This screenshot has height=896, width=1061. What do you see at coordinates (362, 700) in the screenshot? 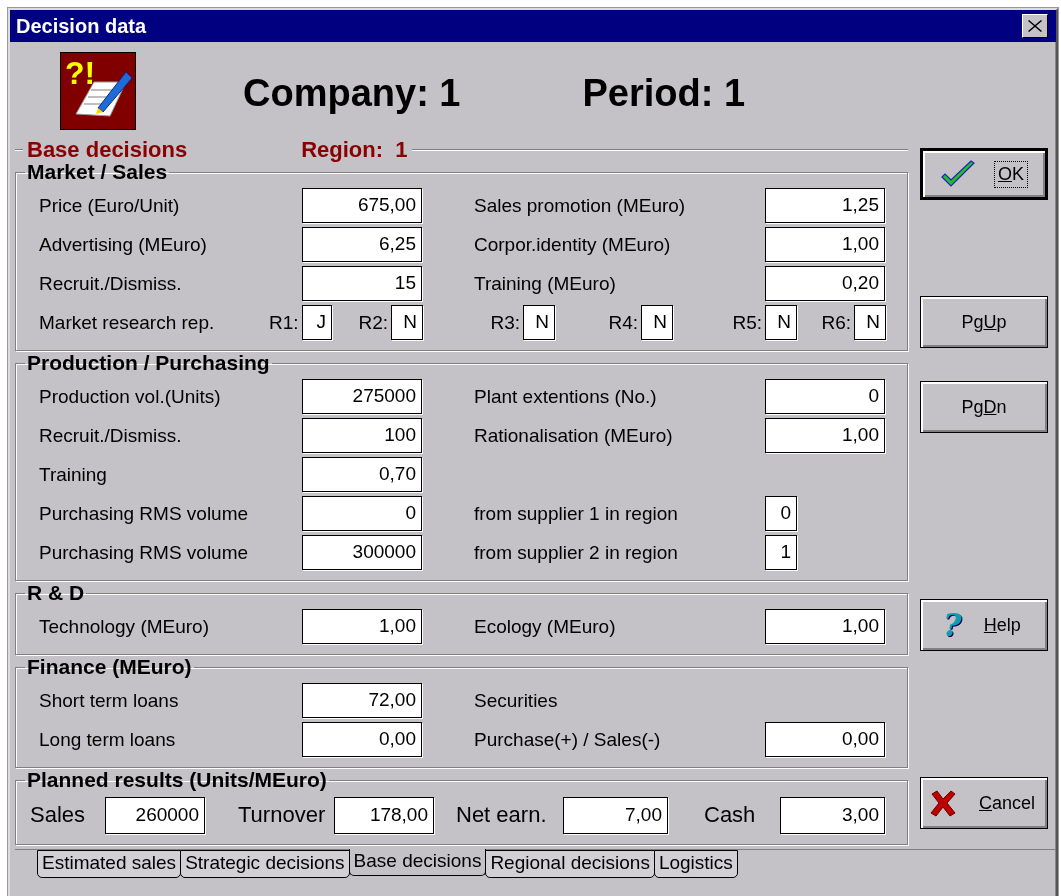
I see `number-field: 72,00` at bounding box center [362, 700].